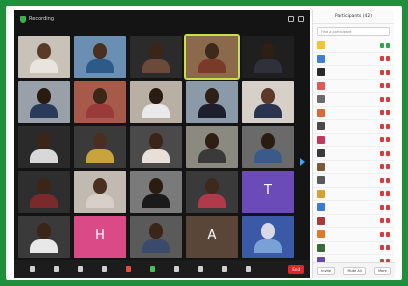  I want to click on chat-icon, so click(128, 269).